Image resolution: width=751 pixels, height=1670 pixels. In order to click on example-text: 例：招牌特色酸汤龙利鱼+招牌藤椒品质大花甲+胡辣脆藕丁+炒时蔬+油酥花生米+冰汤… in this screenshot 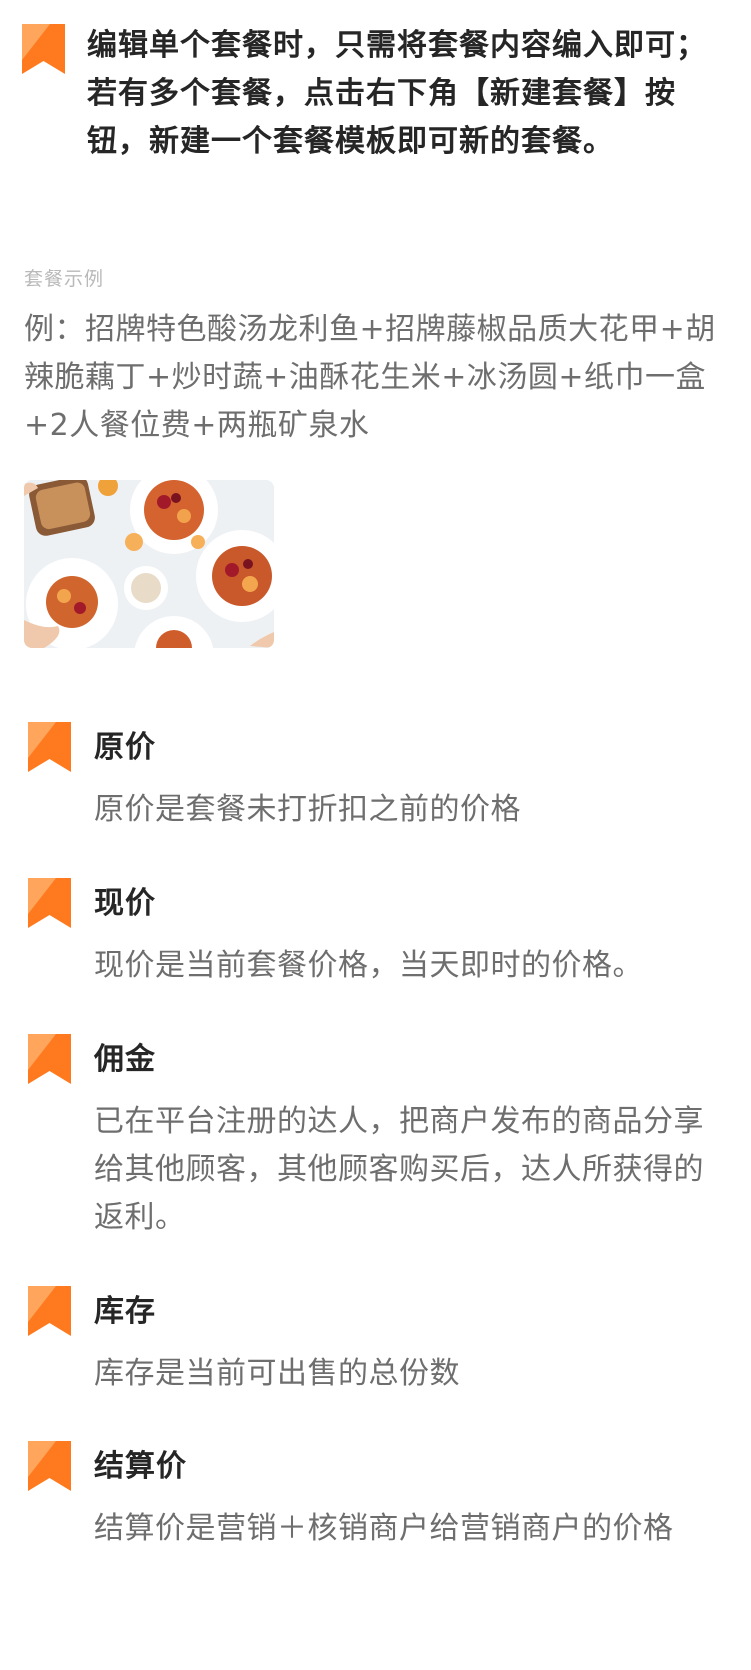, I will do `click(370, 377)`.